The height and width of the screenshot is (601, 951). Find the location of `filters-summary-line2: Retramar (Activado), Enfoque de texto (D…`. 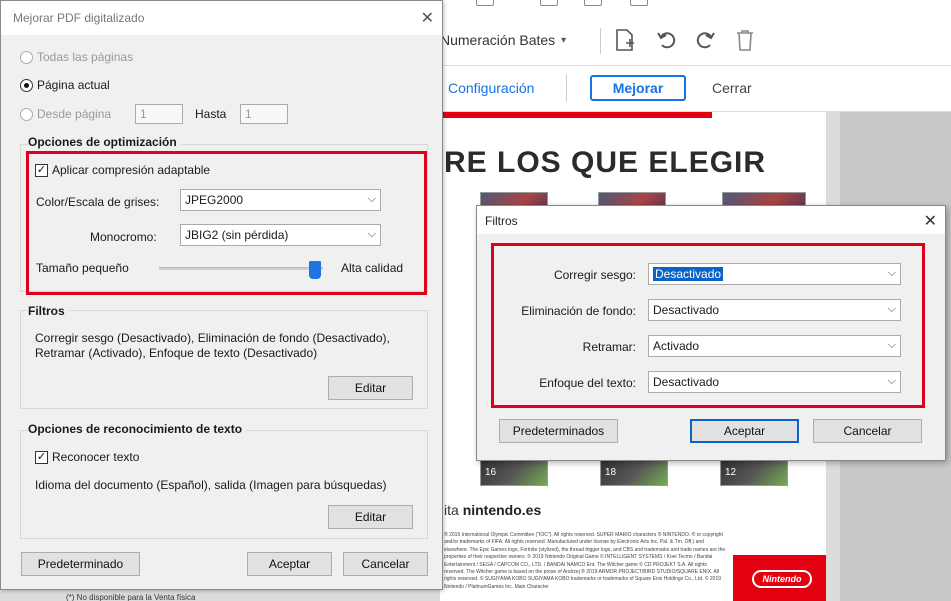

filters-summary-line2: Retramar (Activado), Enfoque de texto (D… is located at coordinates (176, 353).